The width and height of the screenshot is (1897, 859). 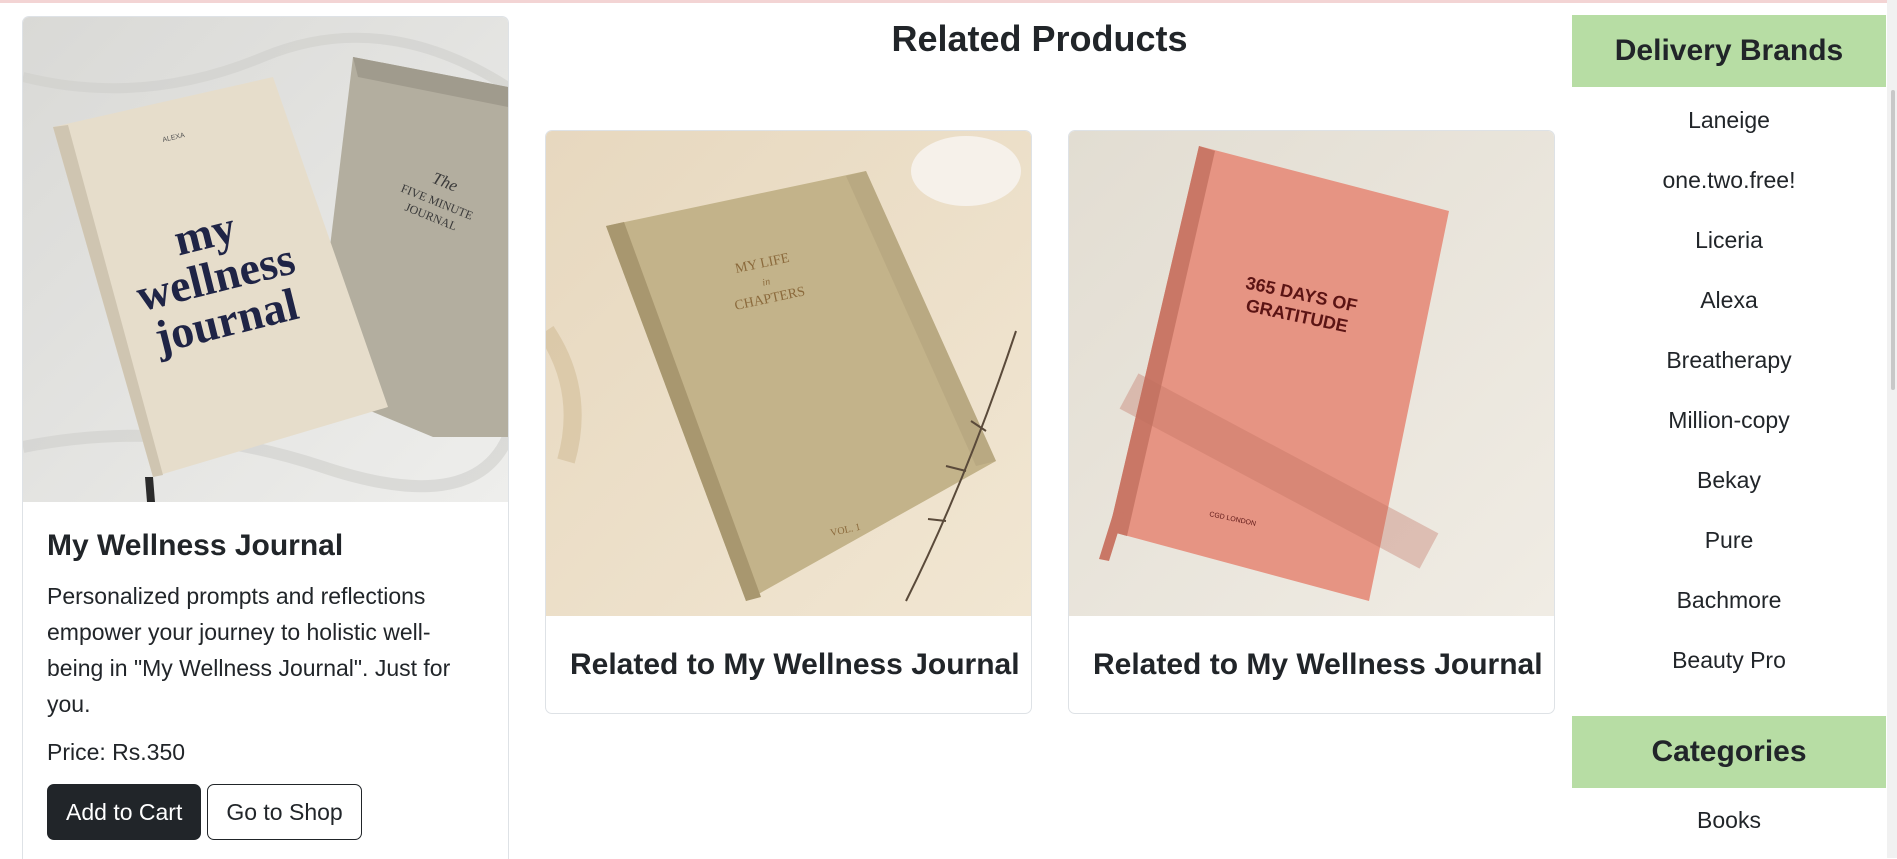 What do you see at coordinates (124, 812) in the screenshot?
I see `add-to-cart-button: Add to Cart` at bounding box center [124, 812].